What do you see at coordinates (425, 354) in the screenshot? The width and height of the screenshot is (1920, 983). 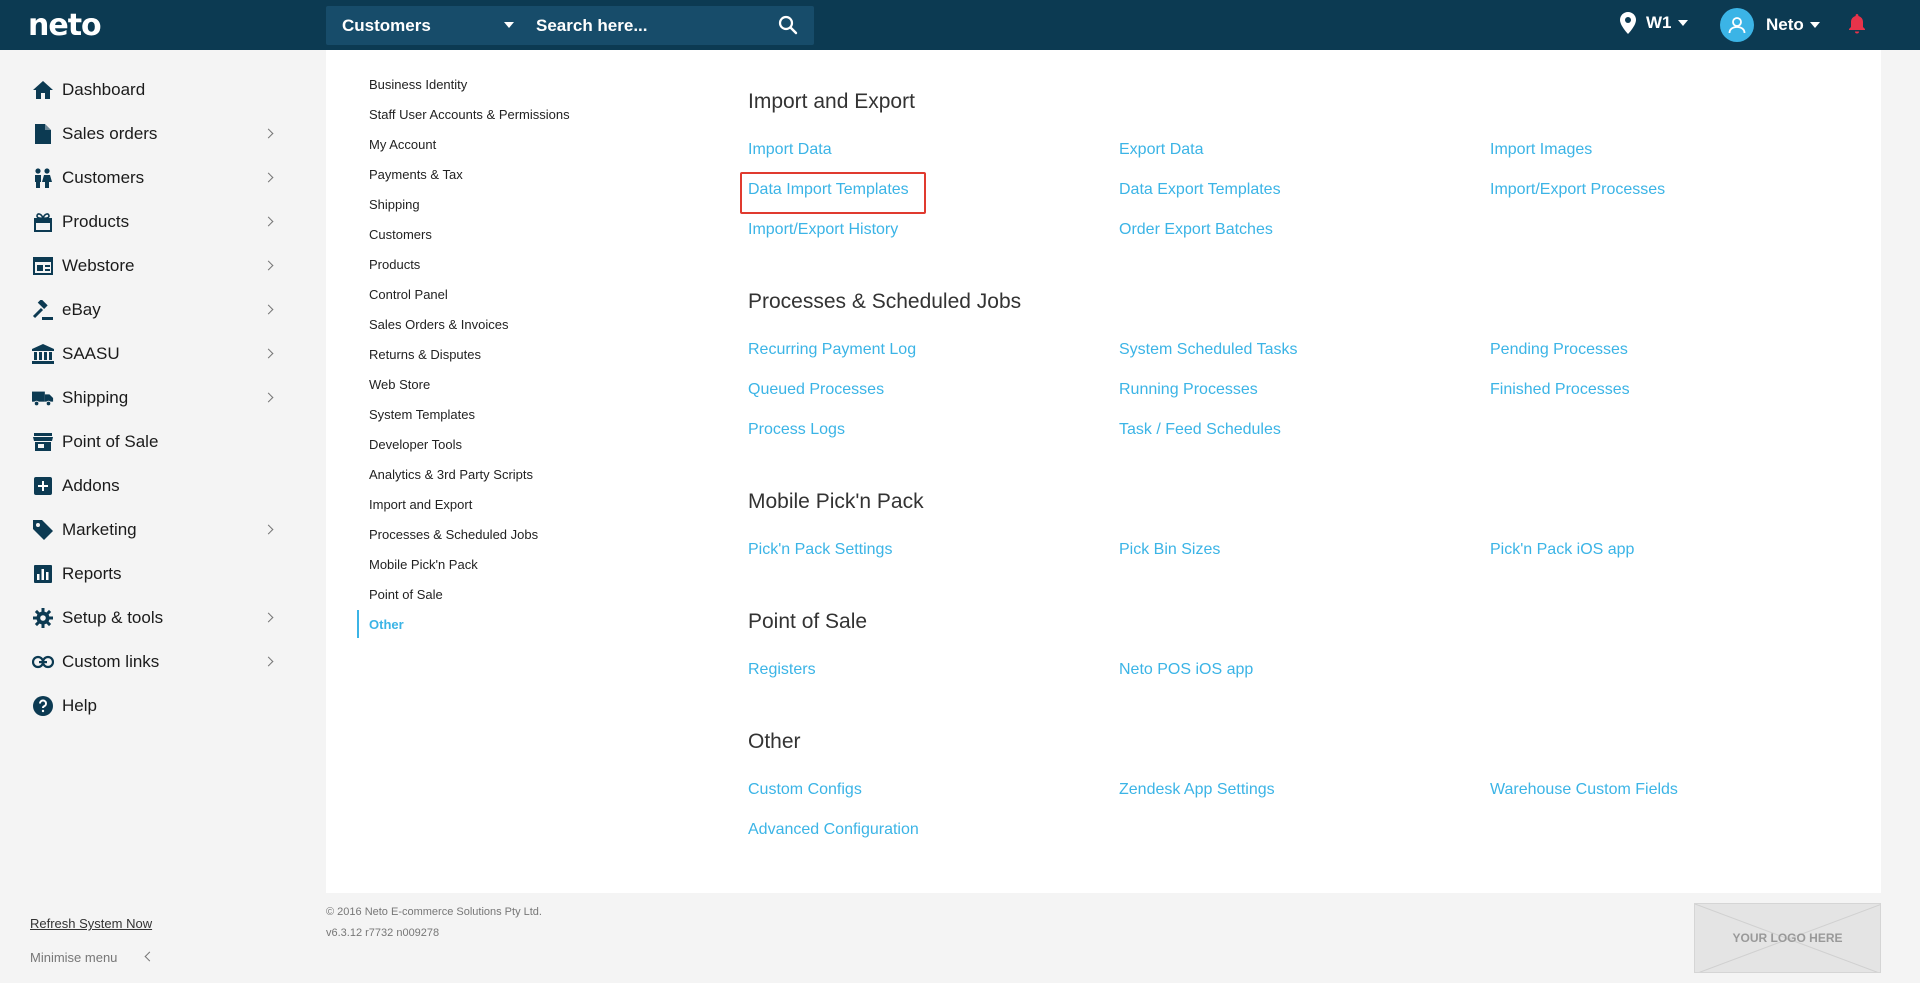 I see `subnav-item-returns-and-disputes: Returns & Disputes` at bounding box center [425, 354].